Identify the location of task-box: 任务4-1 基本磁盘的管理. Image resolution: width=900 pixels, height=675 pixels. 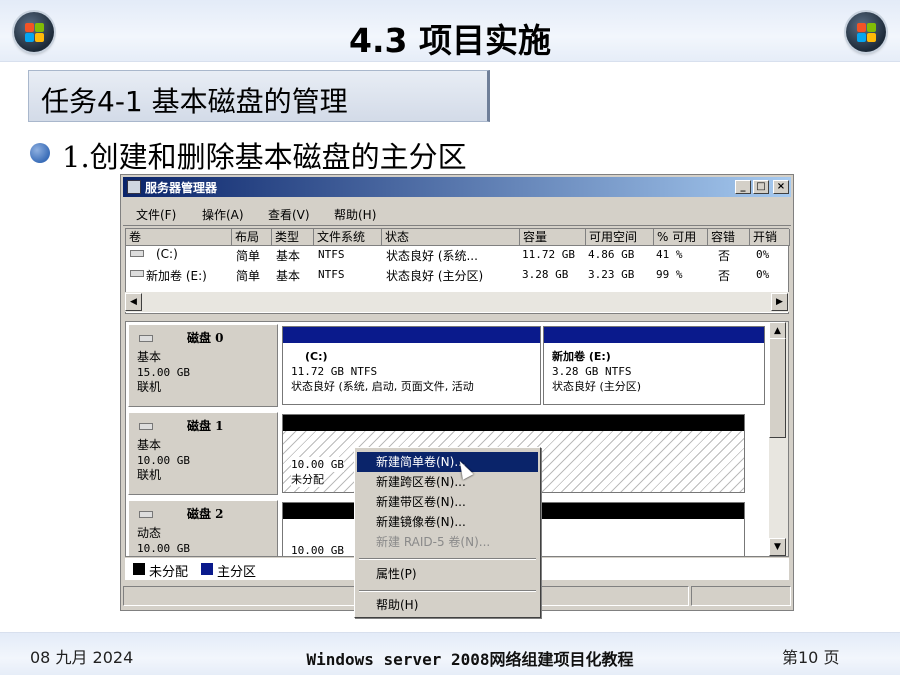
(259, 96).